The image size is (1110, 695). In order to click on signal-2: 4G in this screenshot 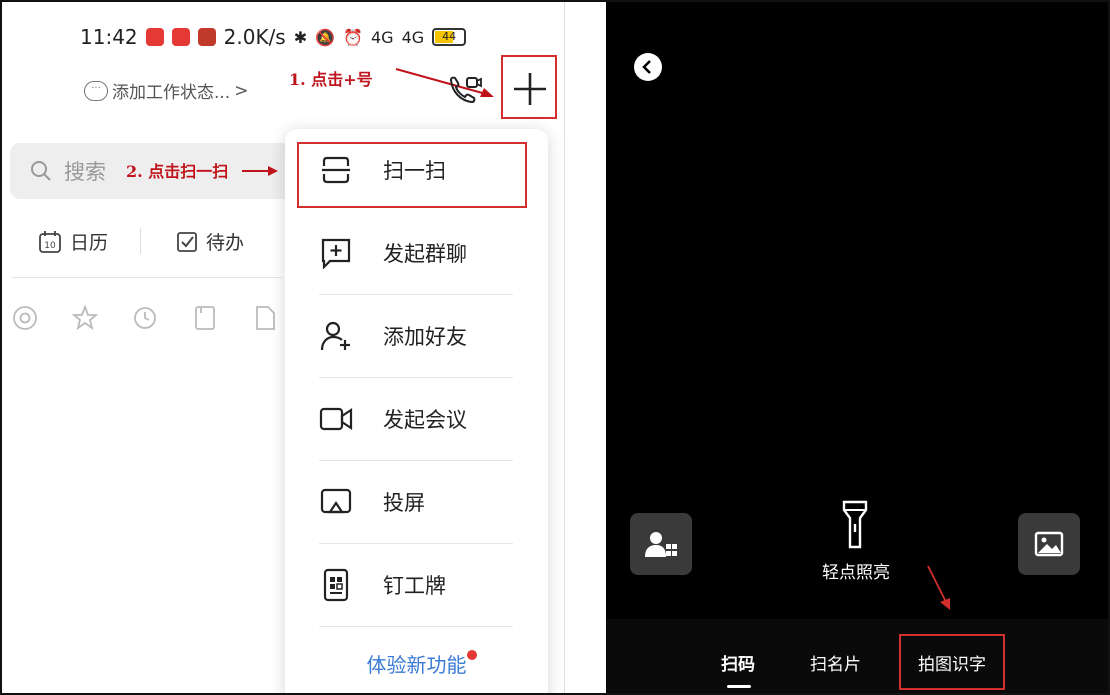, I will do `click(413, 37)`.